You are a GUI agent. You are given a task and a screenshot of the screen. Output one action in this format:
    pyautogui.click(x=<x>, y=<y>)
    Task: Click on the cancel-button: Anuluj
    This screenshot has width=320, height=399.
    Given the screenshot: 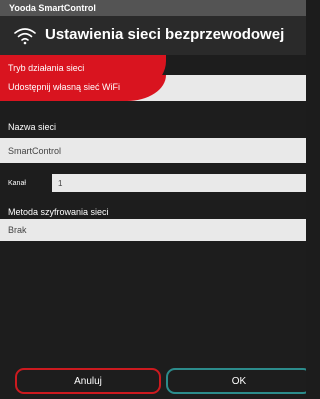 What is the action you would take?
    pyautogui.click(x=88, y=381)
    